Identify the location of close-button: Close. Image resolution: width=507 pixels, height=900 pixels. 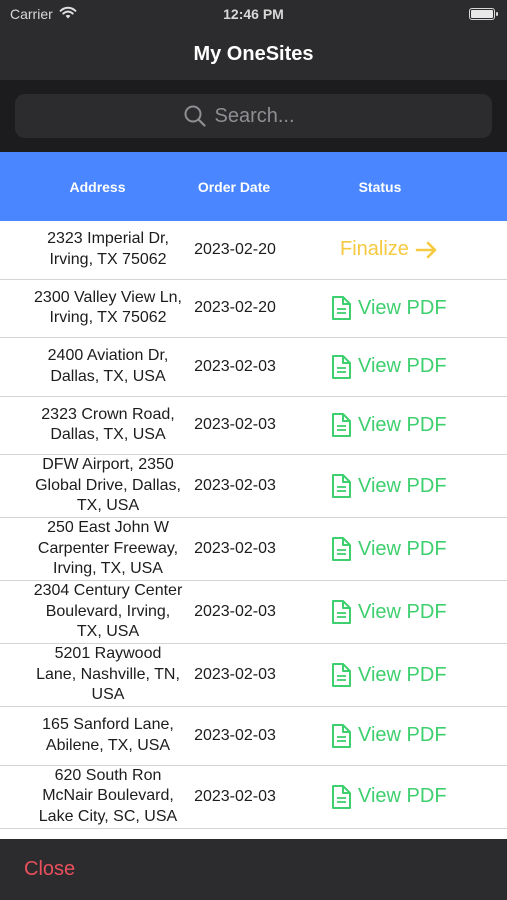
(49, 869).